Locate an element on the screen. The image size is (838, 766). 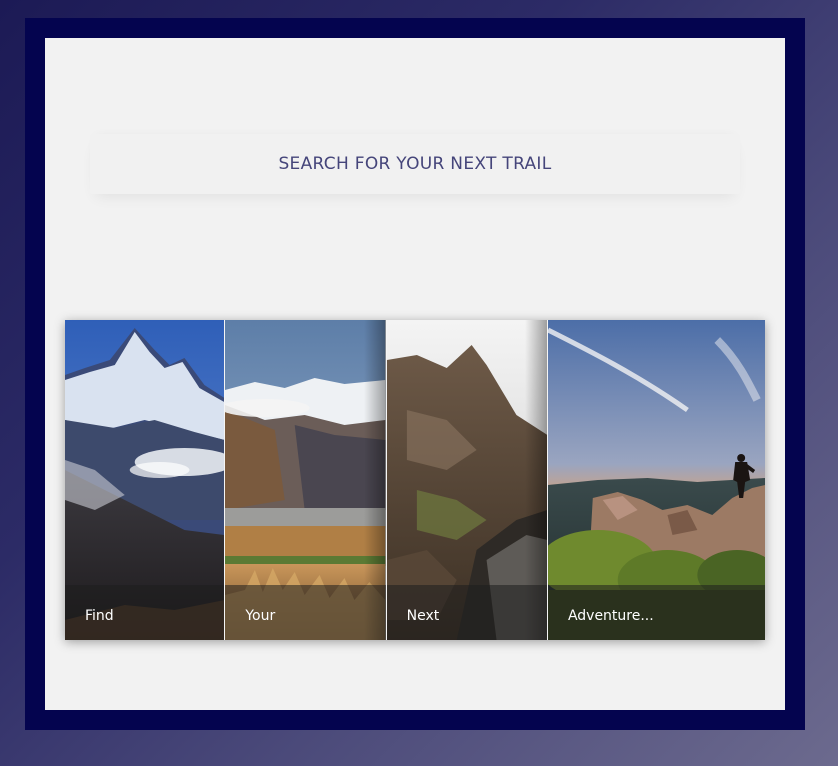
caption-bar: Next is located at coordinates (466, 612).